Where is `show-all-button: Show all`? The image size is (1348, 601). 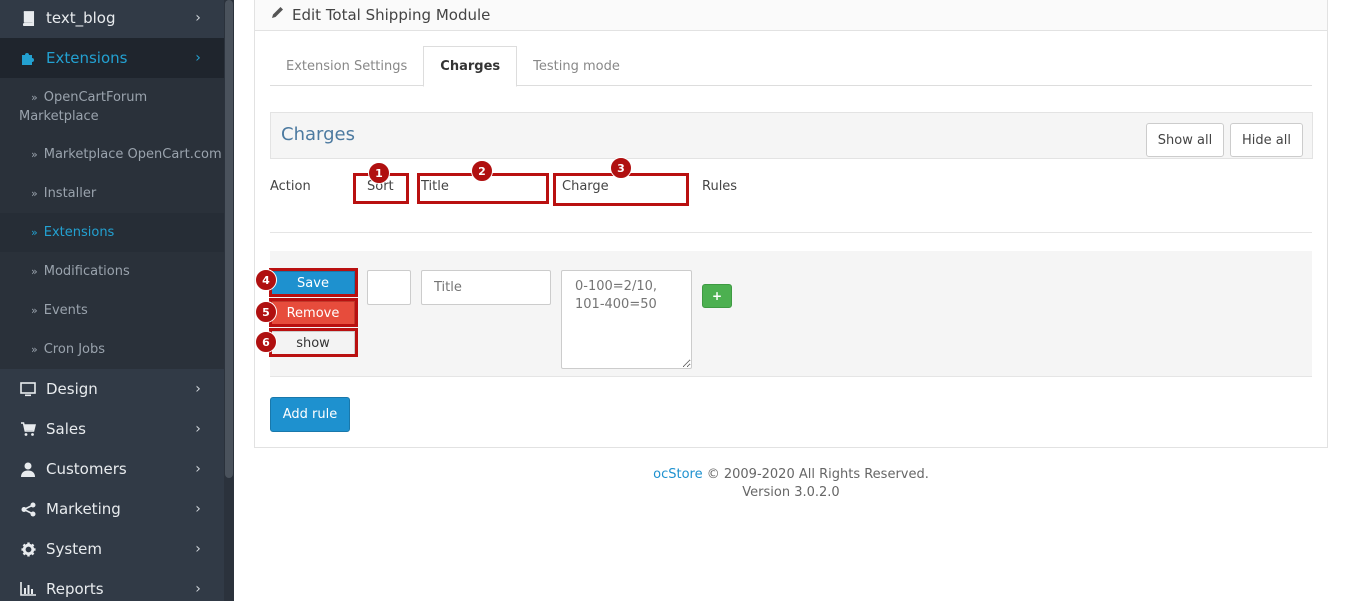
show-all-button: Show all is located at coordinates (1185, 140).